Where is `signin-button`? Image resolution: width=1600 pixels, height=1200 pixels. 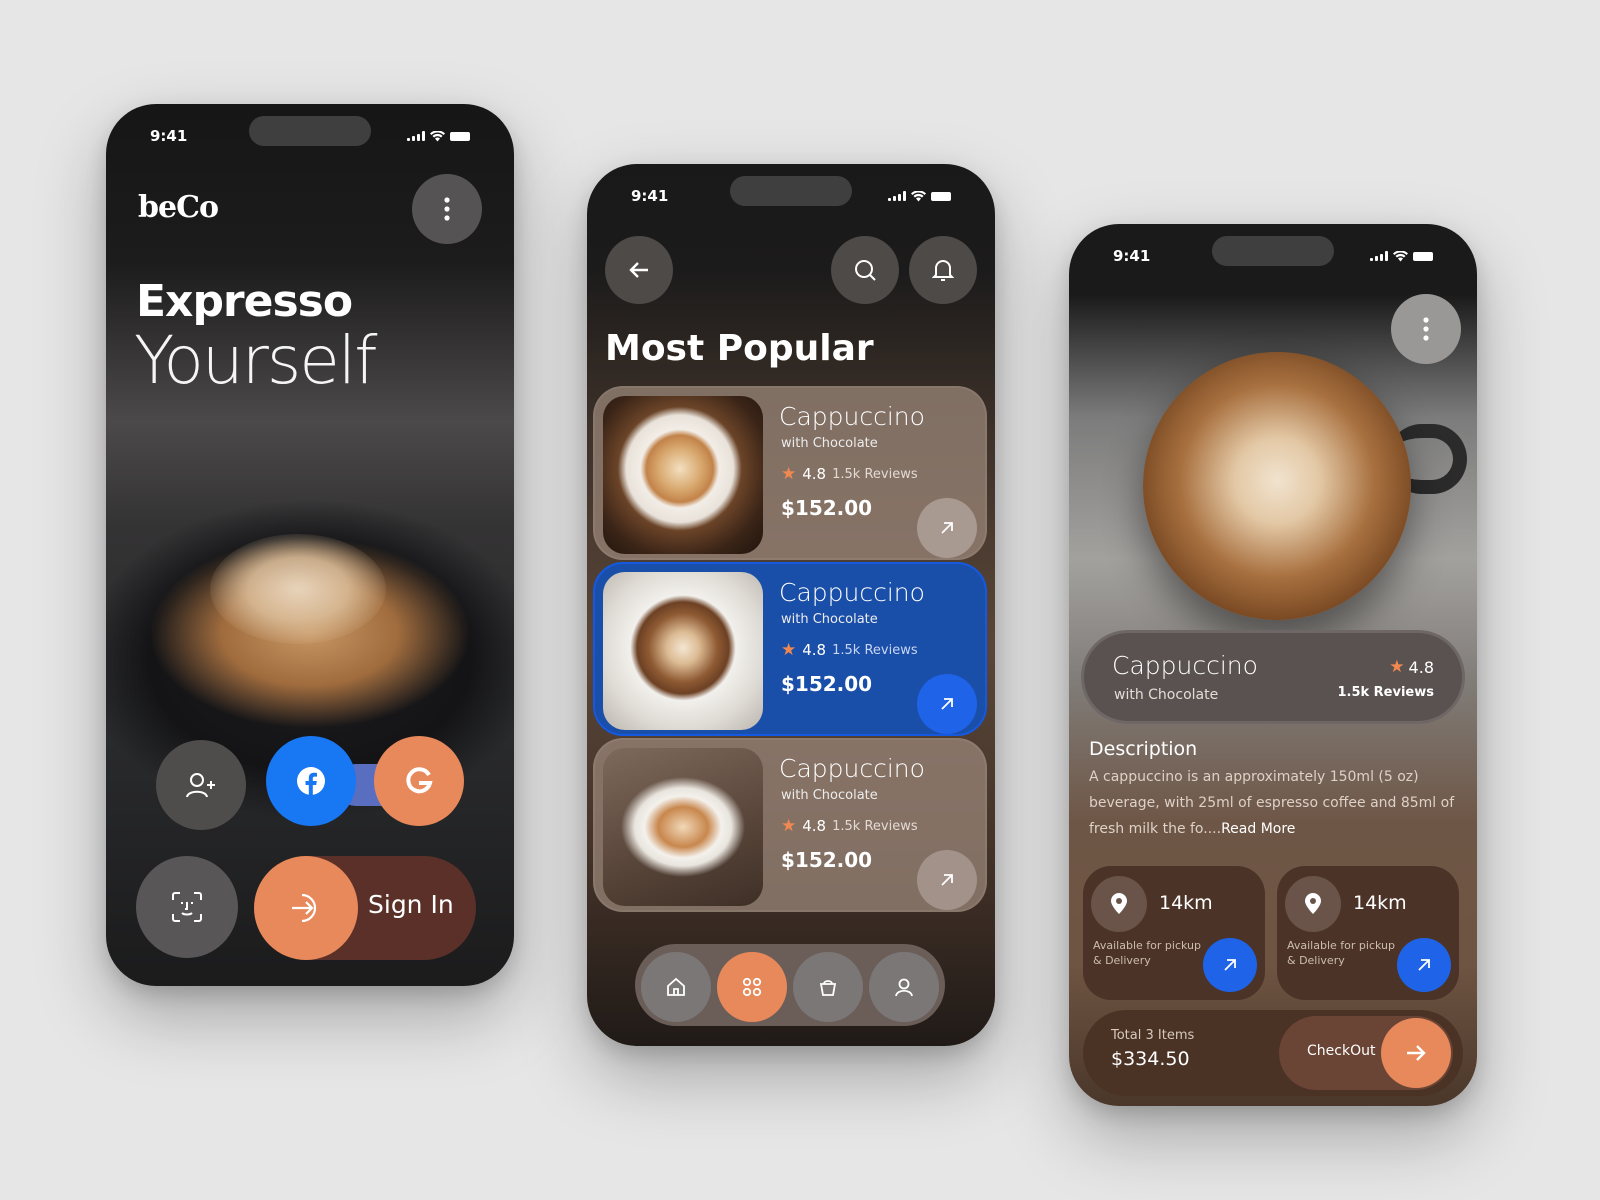
signin-button is located at coordinates (306, 908).